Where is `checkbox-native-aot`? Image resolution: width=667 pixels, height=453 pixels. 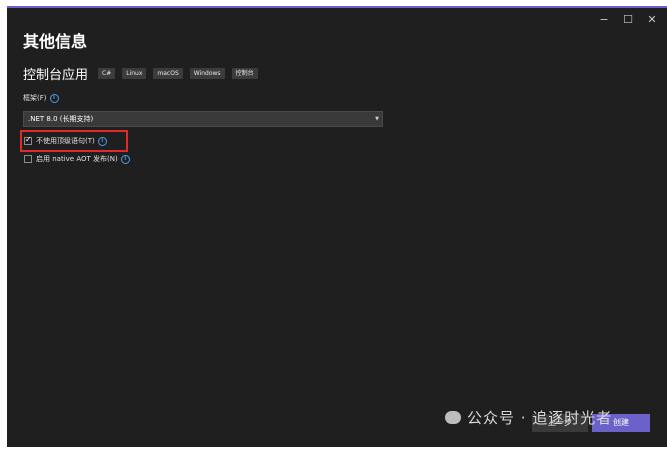 checkbox-native-aot is located at coordinates (28, 159).